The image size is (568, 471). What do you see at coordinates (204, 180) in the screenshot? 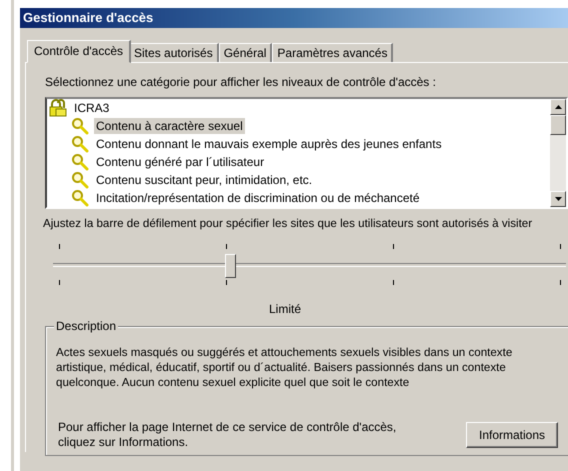
I see `tree-item: Contenu suscitant peur, intimidation, etc.` at bounding box center [204, 180].